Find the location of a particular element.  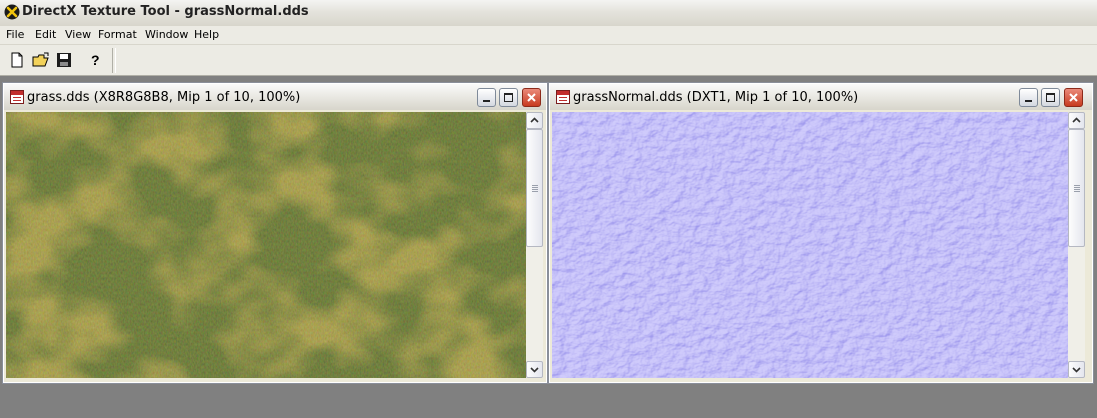

help-icon: ? is located at coordinates (95, 60).